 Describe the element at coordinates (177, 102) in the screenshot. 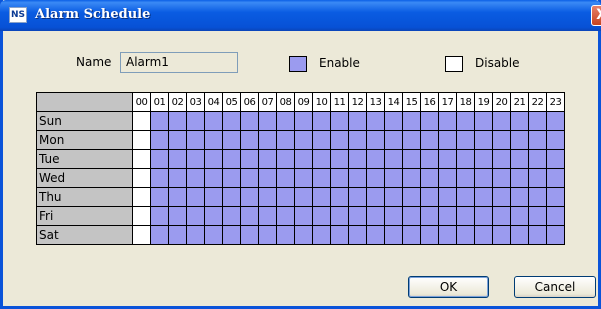

I see `hour-header: 02` at that location.